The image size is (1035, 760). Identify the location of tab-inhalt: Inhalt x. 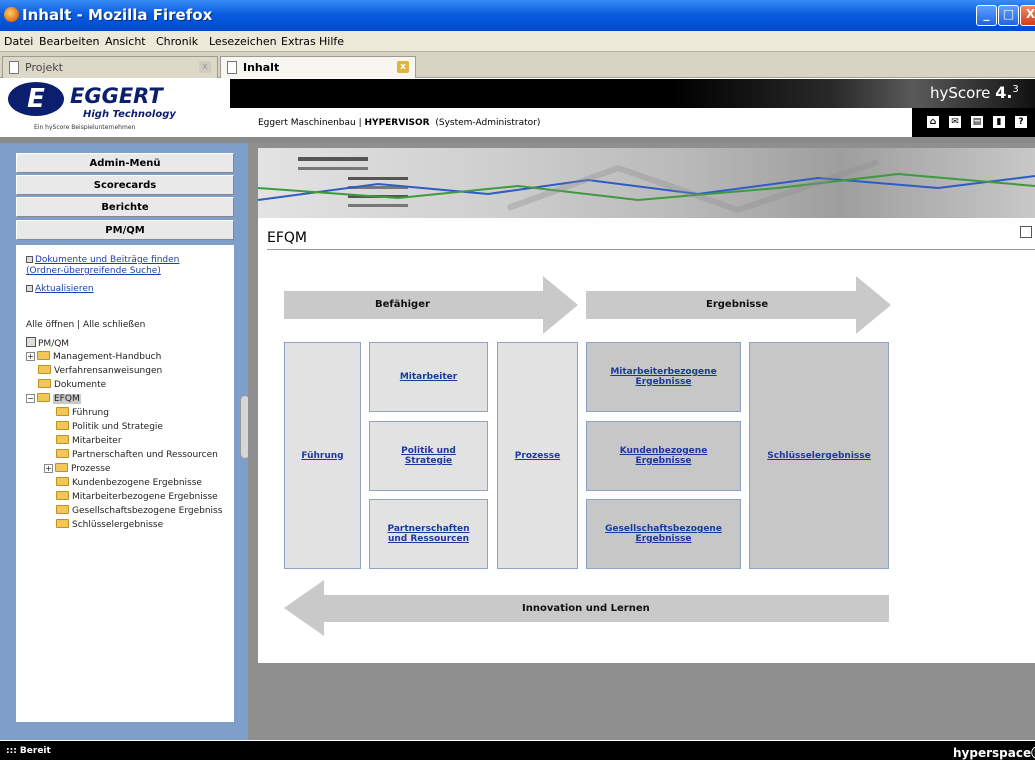
(318, 67).